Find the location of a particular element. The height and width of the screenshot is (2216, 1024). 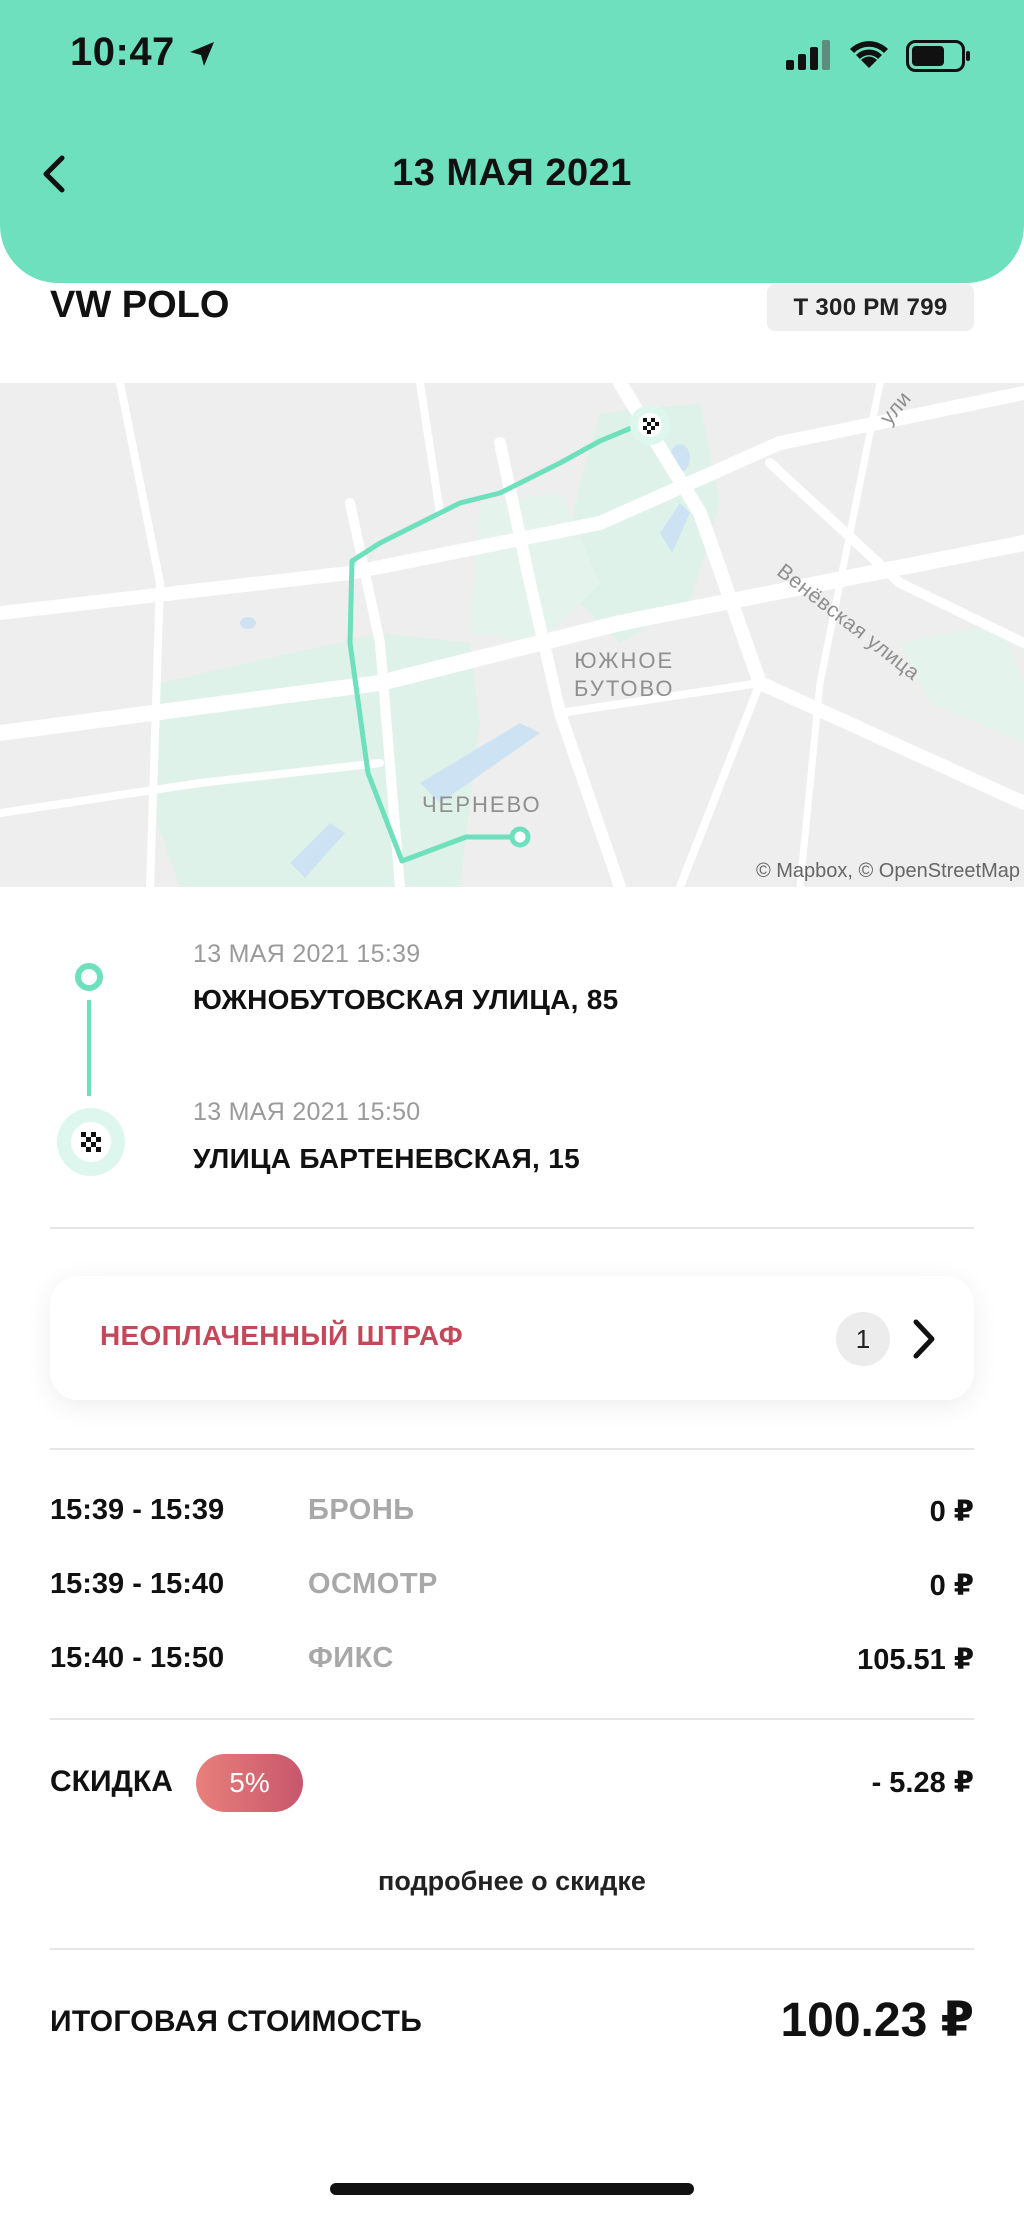

route-start-time: 13 МАЯ 2021 15:39 is located at coordinates (307, 954).